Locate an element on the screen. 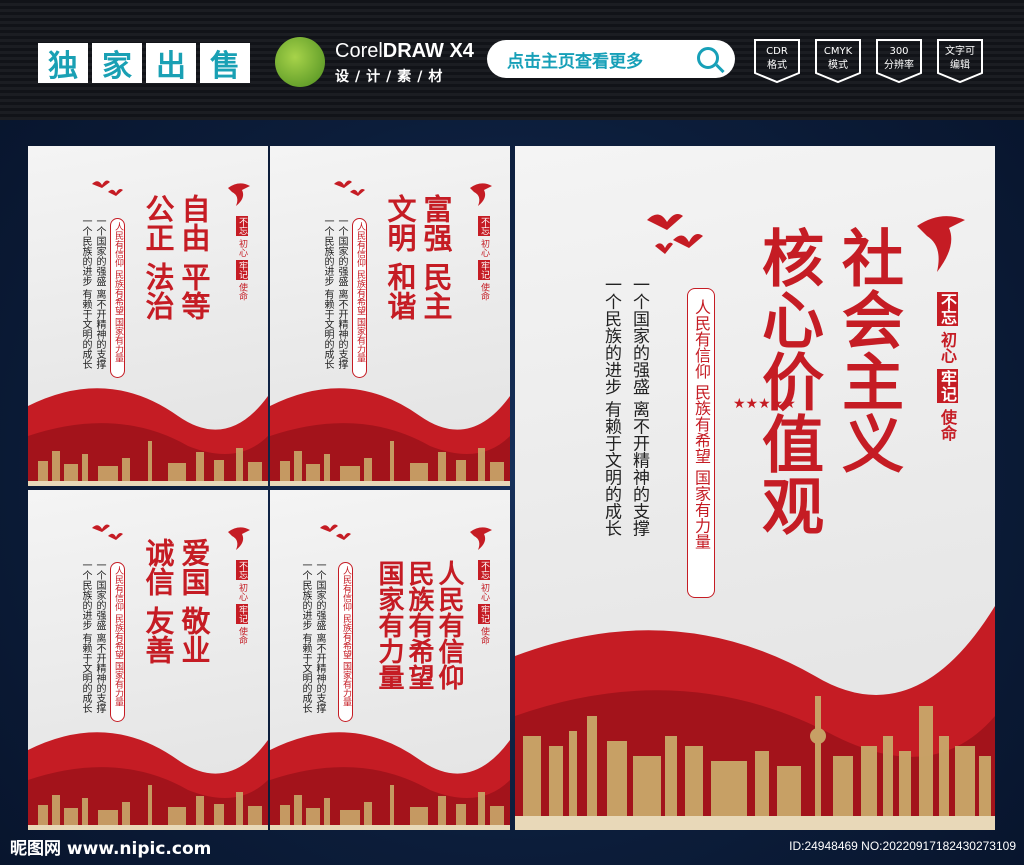 This screenshot has width=1024, height=865. brand-prefix: Corel is located at coordinates (359, 51).